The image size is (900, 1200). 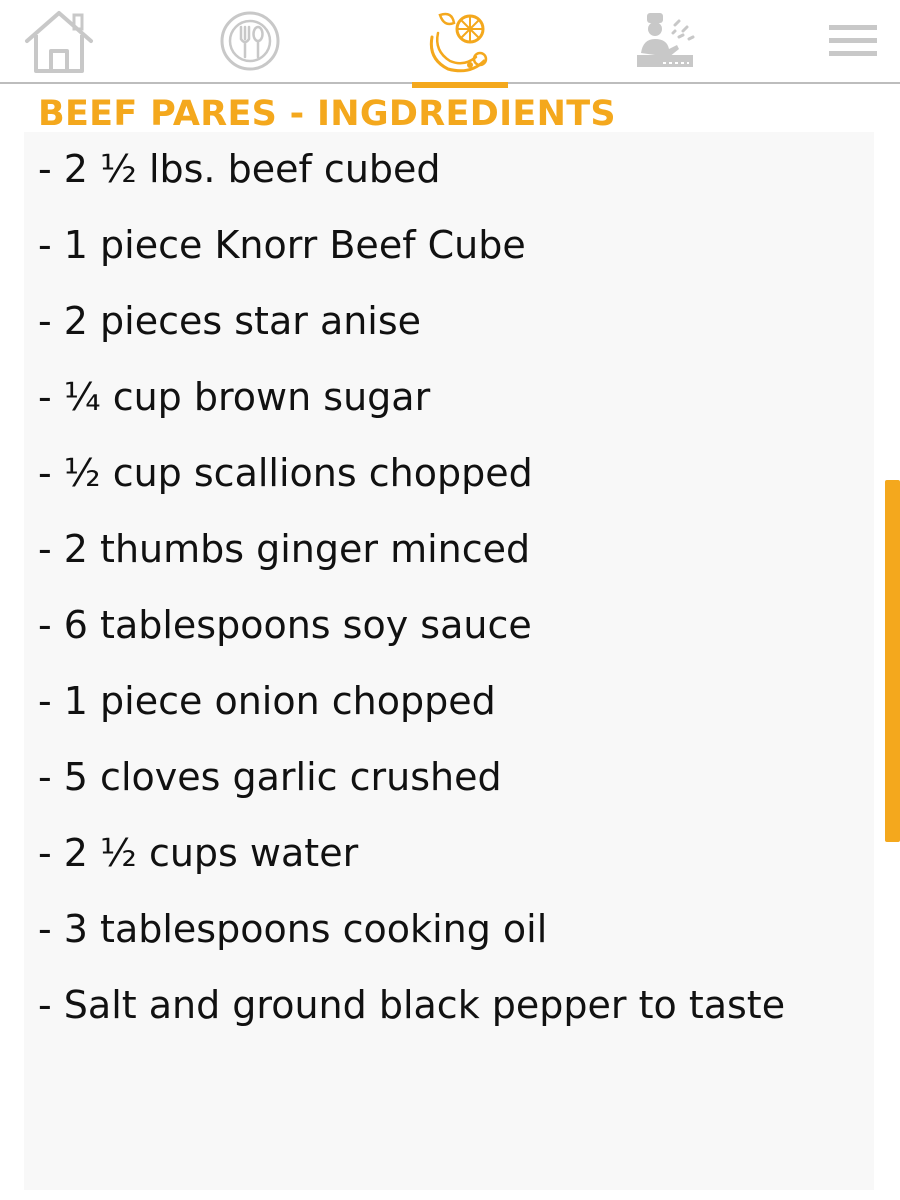 What do you see at coordinates (285, 473) in the screenshot?
I see `ingredient-item: - ½ cup scallions chopped` at bounding box center [285, 473].